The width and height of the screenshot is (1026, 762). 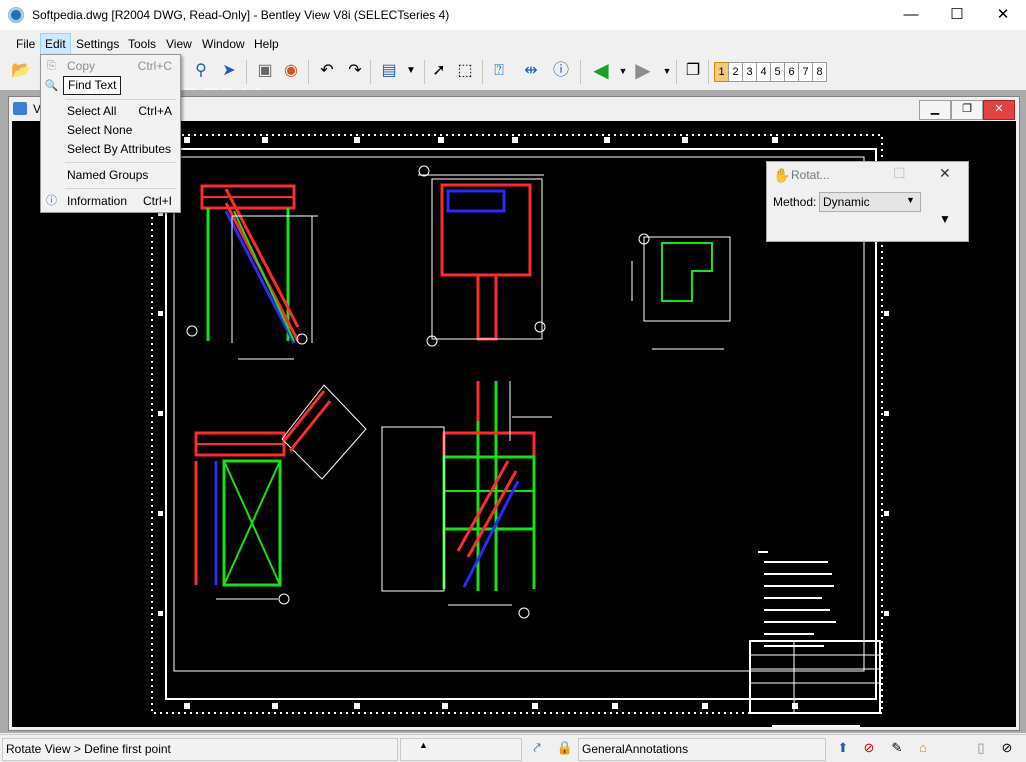 What do you see at coordinates (910, 200) in the screenshot?
I see `chevron-down-icon: ▼` at bounding box center [910, 200].